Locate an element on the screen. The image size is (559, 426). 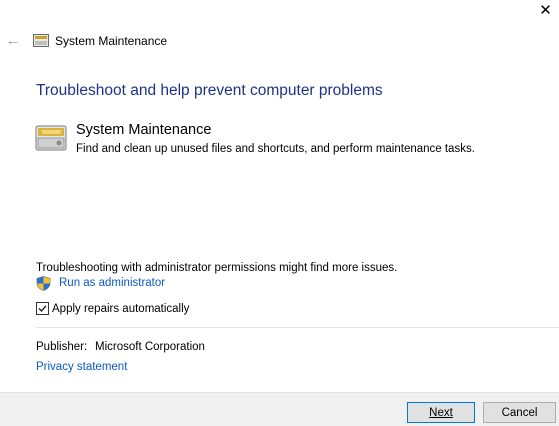
back-button: ← is located at coordinates (13, 41).